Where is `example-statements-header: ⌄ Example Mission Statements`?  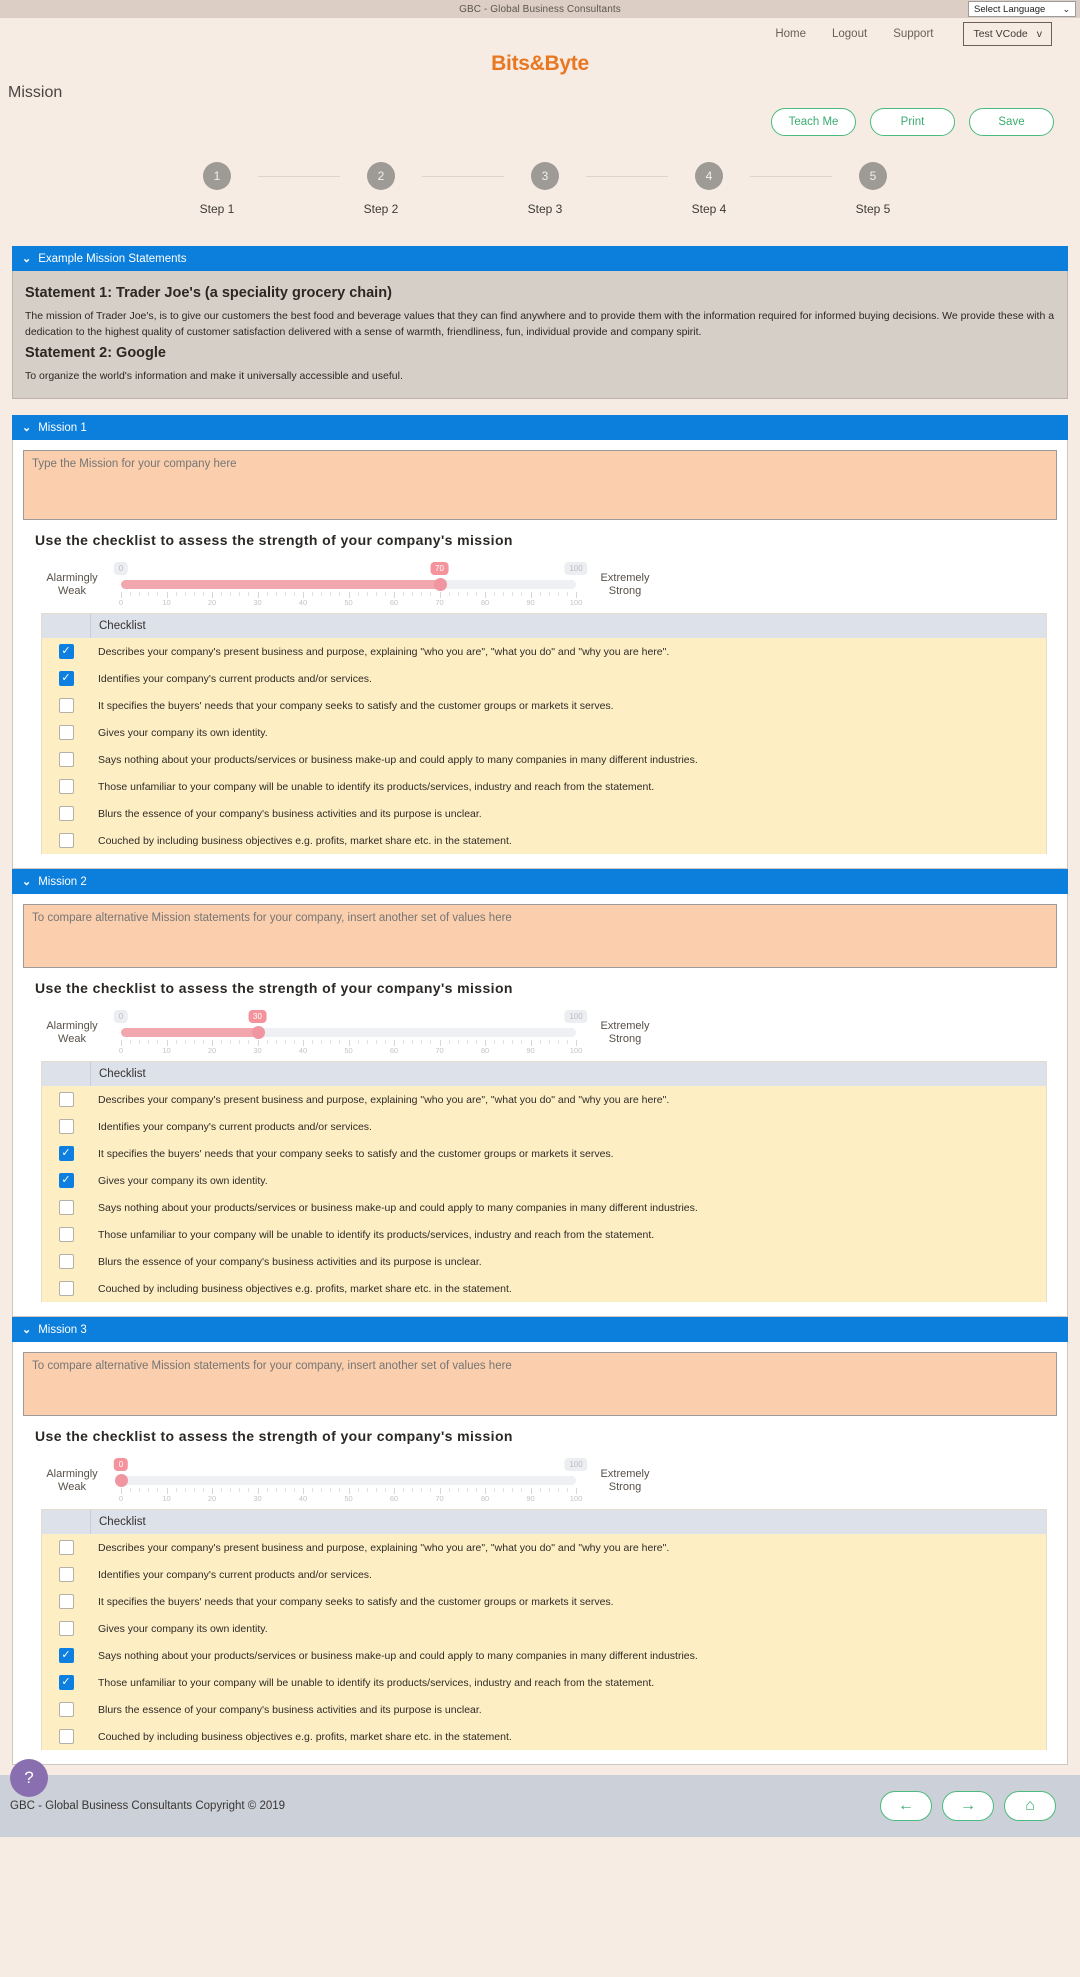
example-statements-header: ⌄ Example Mission Statements is located at coordinates (540, 258).